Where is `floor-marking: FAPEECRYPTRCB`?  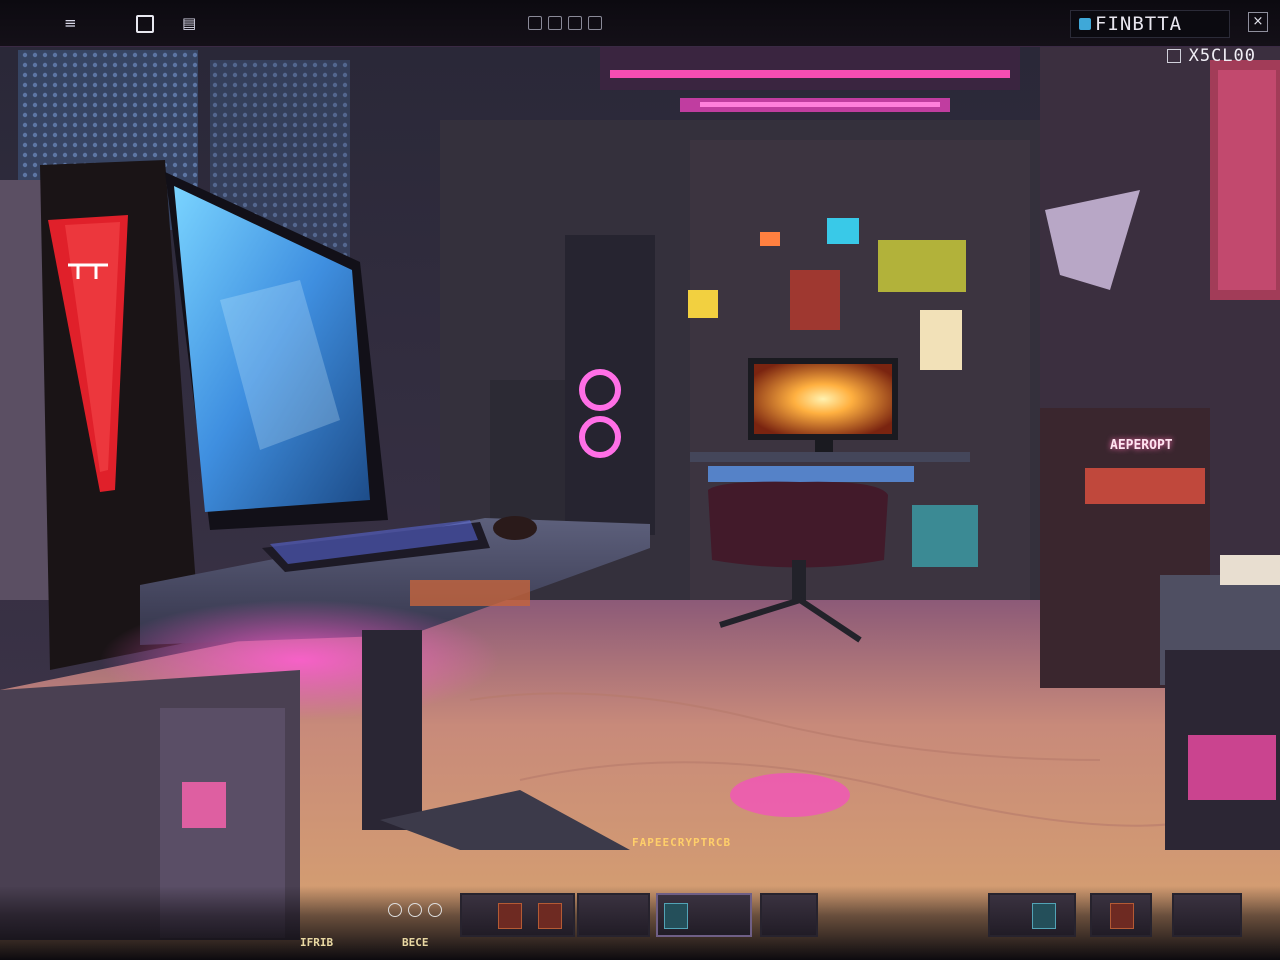
floor-marking: FAPEECRYPTRCB is located at coordinates (682, 842).